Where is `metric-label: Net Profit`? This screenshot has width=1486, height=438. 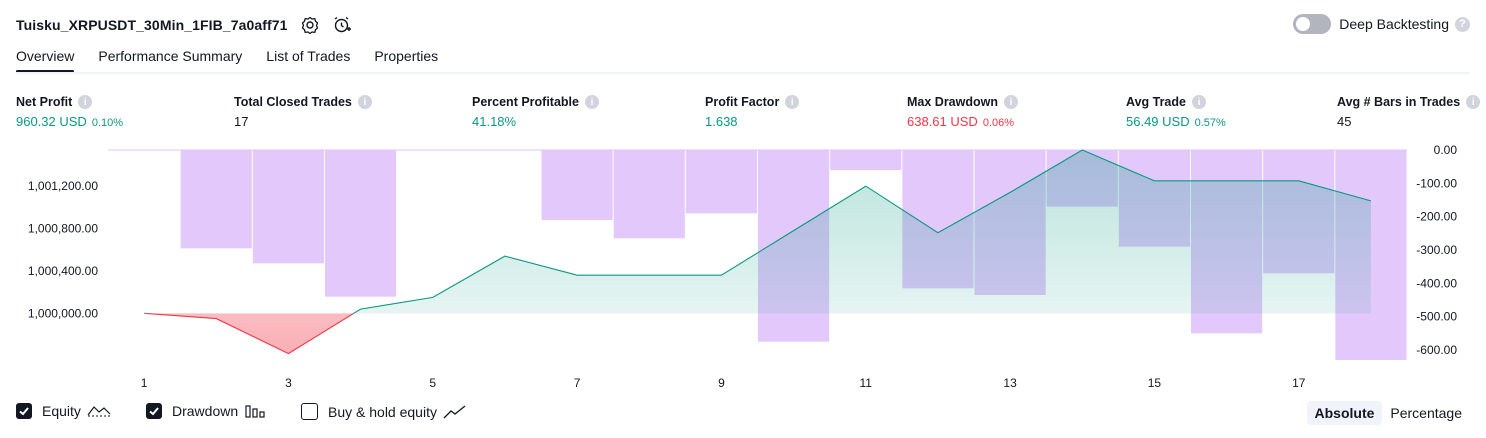 metric-label: Net Profit is located at coordinates (44, 102).